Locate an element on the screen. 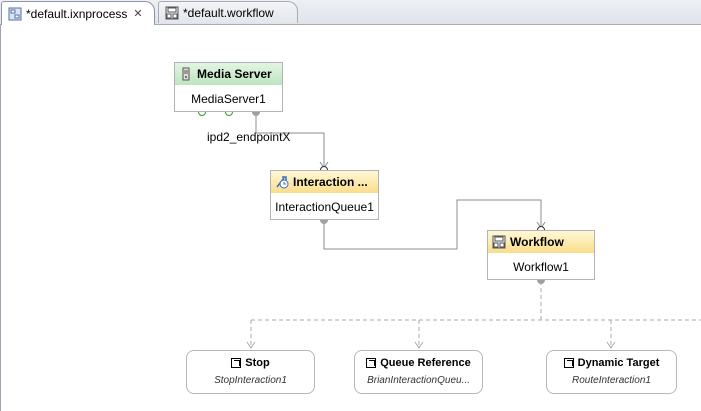  node-title: Media Server is located at coordinates (234, 74).